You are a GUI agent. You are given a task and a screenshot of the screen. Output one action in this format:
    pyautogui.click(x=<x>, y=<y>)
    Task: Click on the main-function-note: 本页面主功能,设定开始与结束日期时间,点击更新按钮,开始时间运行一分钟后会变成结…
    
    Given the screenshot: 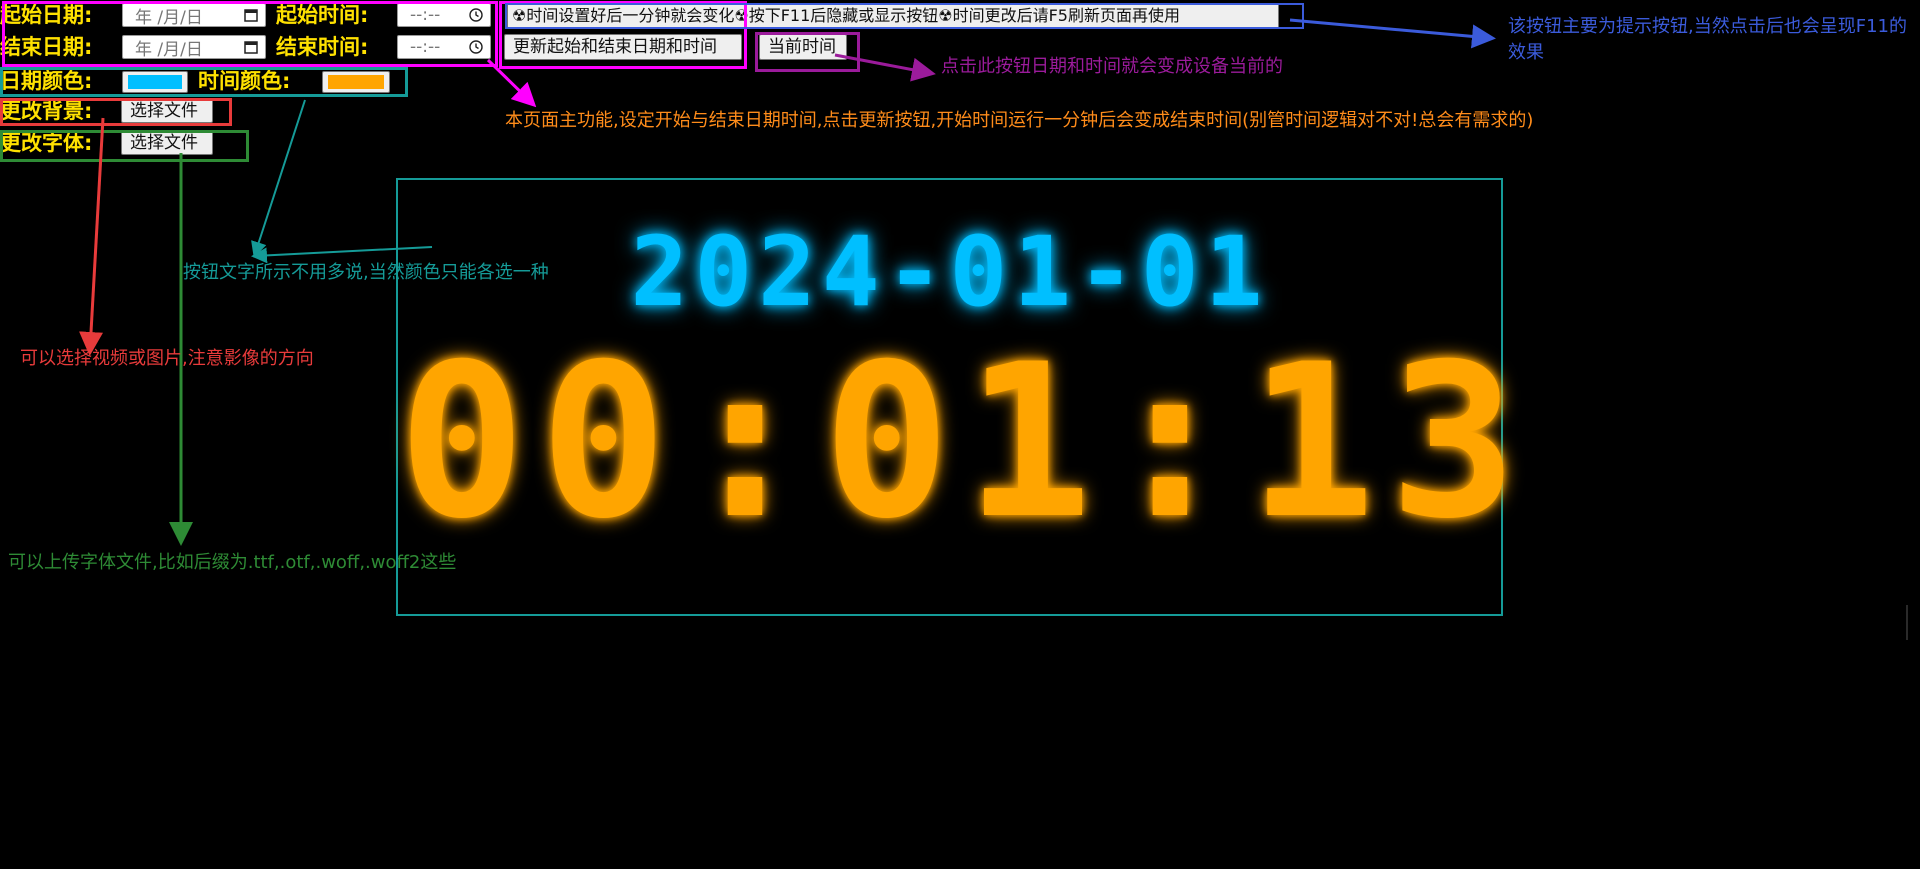 What is the action you would take?
    pyautogui.click(x=1019, y=120)
    